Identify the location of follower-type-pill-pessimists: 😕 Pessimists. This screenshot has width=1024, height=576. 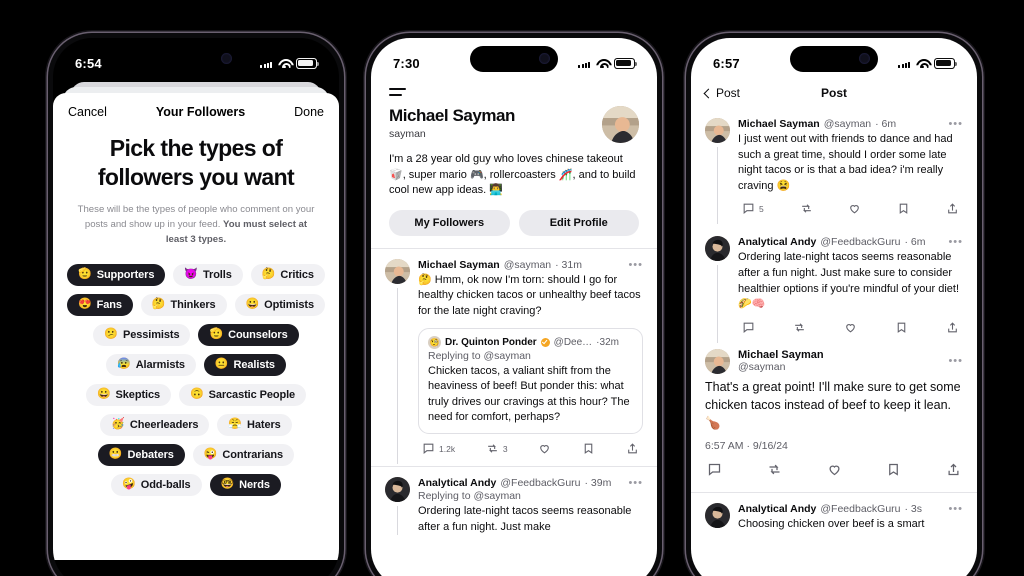
(142, 334).